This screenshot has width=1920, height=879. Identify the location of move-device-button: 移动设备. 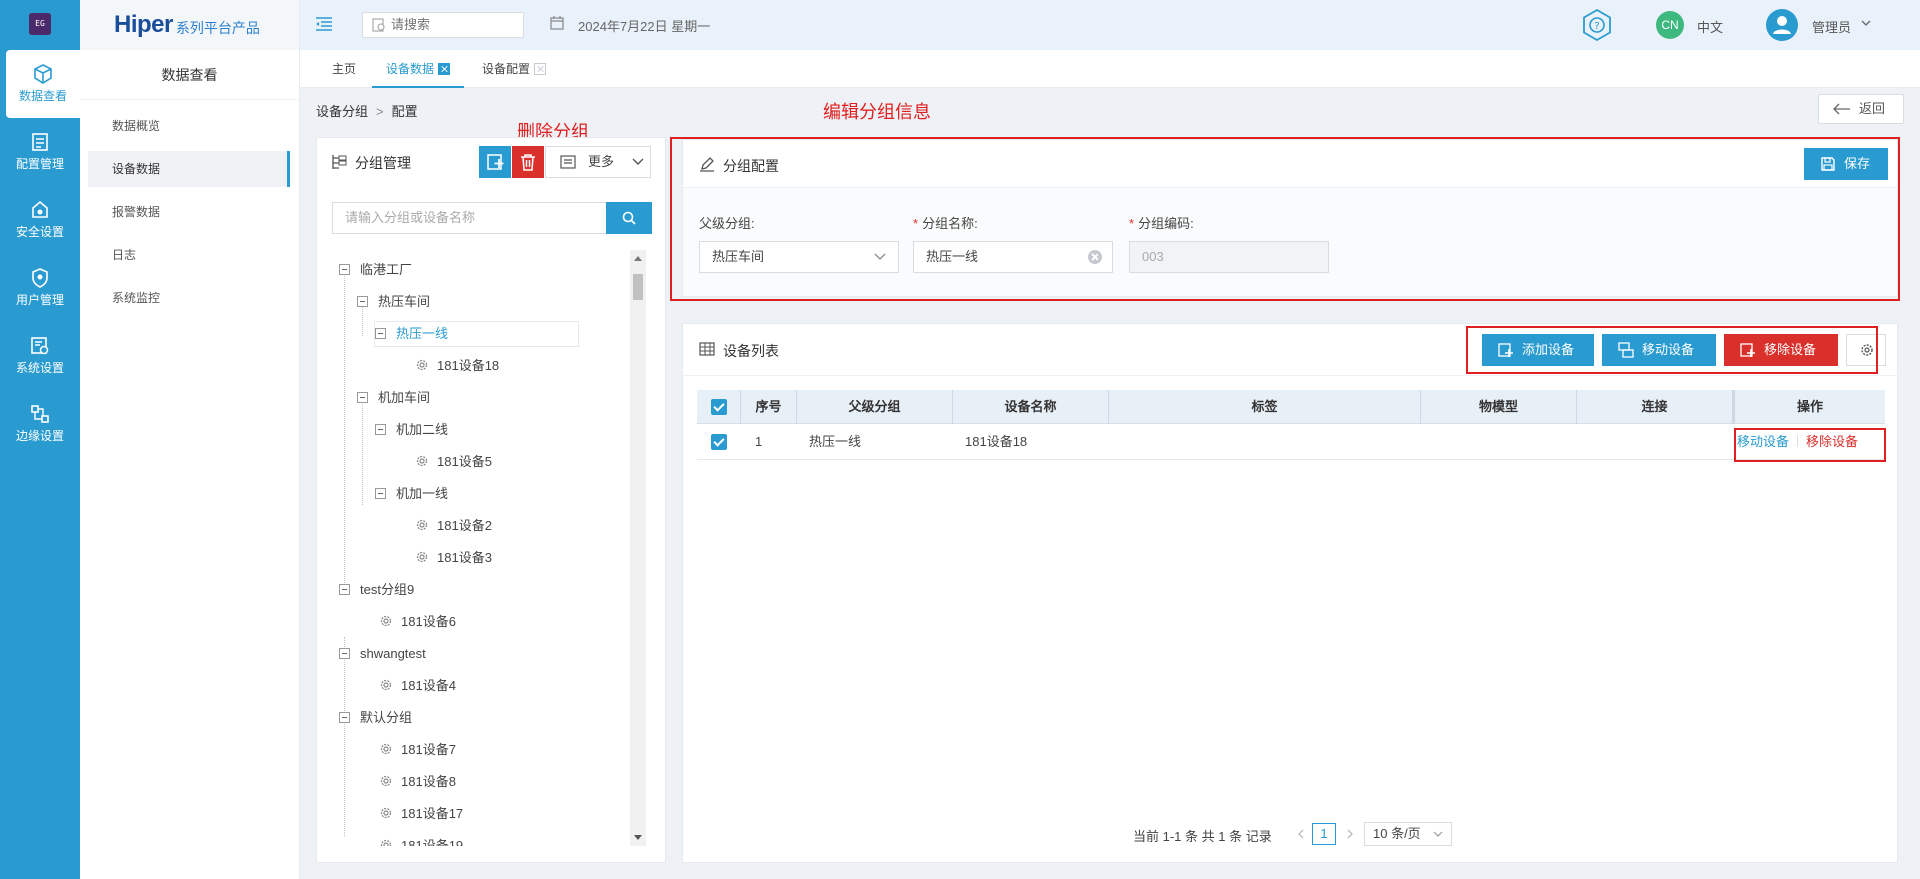
(1659, 350).